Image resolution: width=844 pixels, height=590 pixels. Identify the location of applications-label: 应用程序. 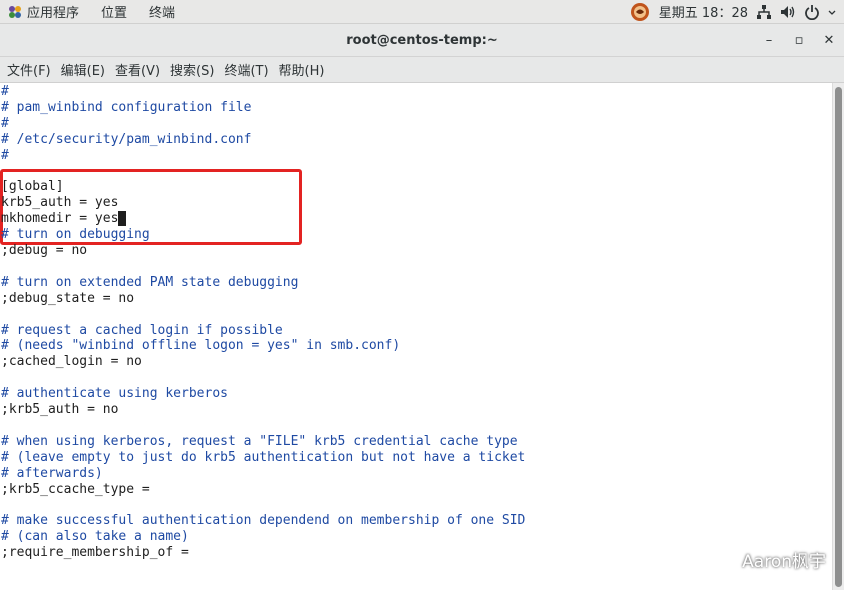
(53, 13).